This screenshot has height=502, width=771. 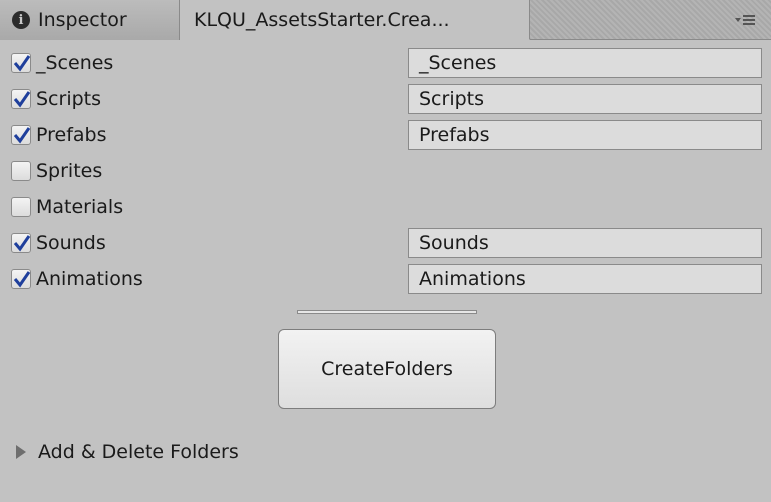 What do you see at coordinates (75, 63) in the screenshot?
I see `folder-label: _Scenes` at bounding box center [75, 63].